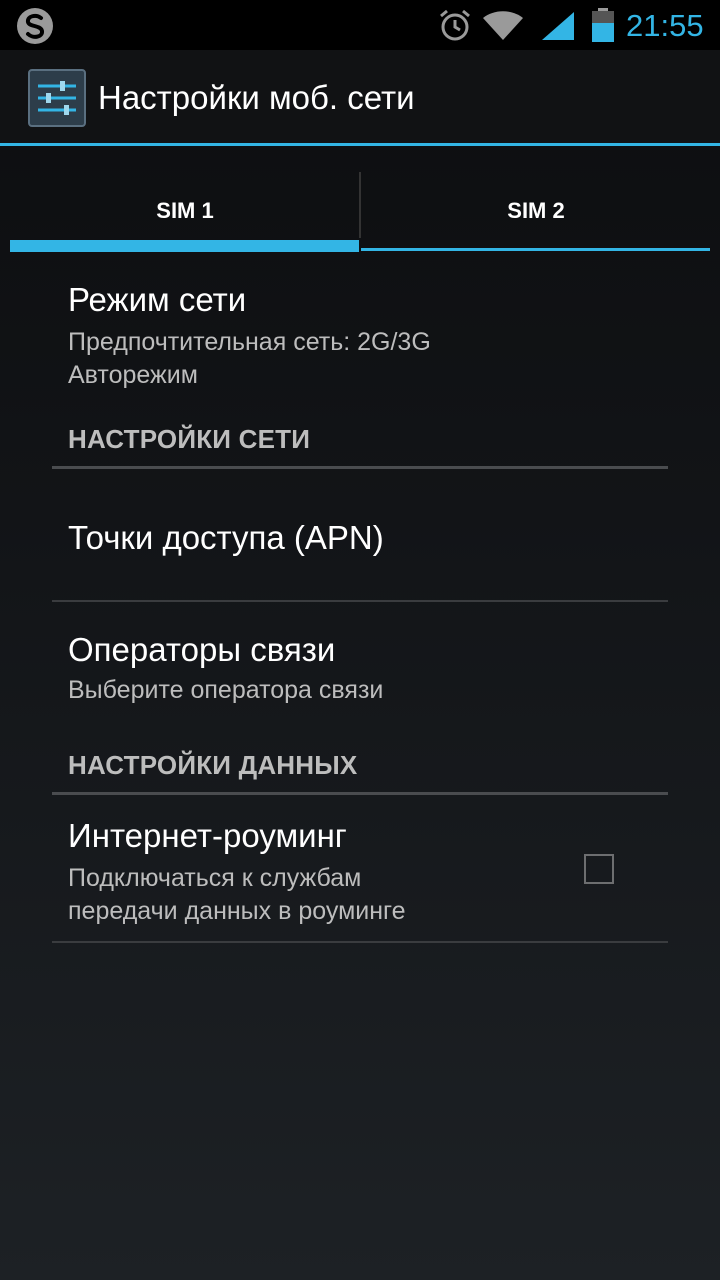  I want to click on action-bar: Настройки моб. сети, so click(360, 97).